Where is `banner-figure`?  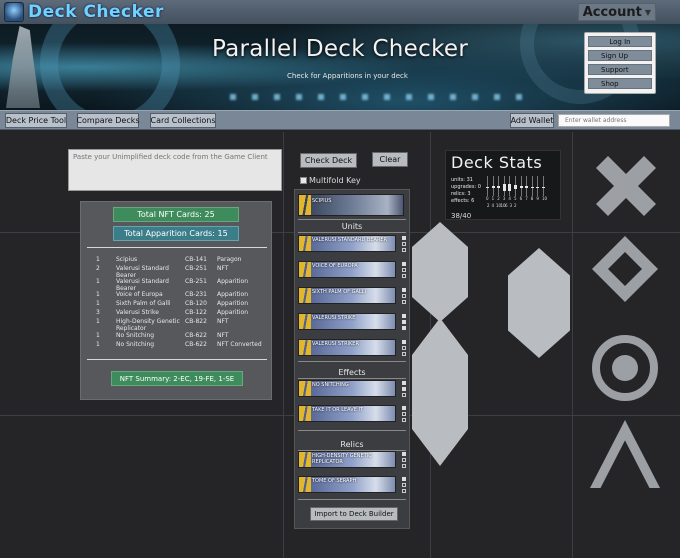 banner-figure is located at coordinates (23, 67).